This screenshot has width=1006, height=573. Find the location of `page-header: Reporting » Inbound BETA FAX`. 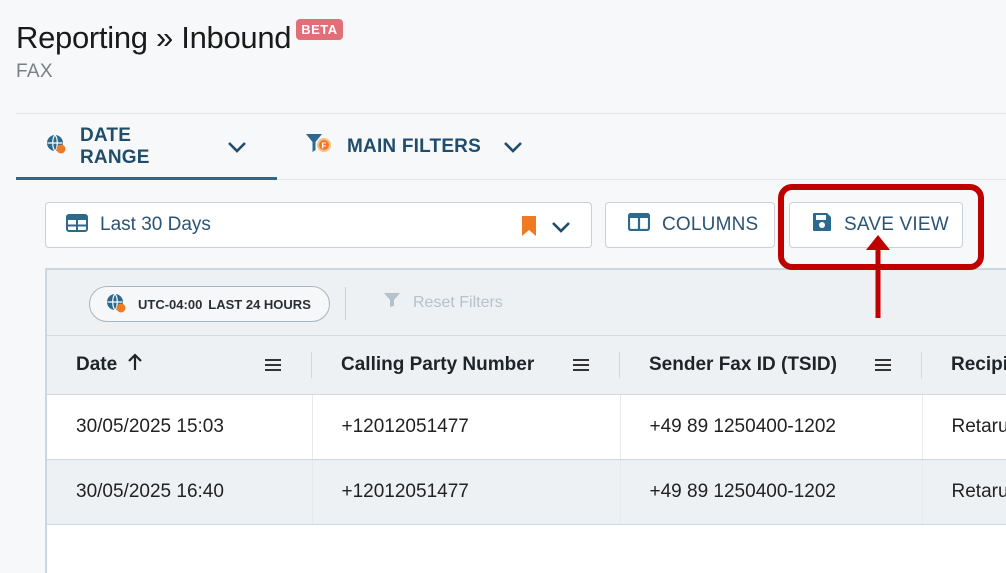

page-header: Reporting » Inbound BETA FAX is located at coordinates (179, 50).